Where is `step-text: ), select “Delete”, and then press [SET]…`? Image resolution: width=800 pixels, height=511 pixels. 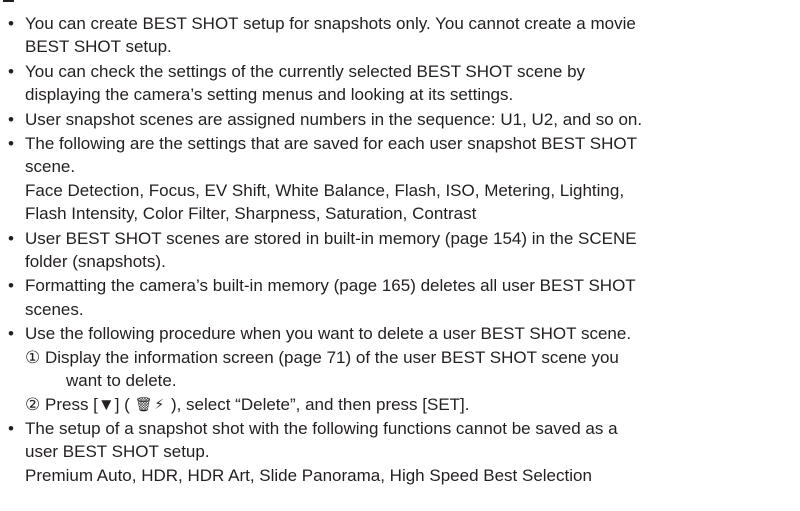 step-text: ), select “Delete”, and then press [SET]… is located at coordinates (320, 404).